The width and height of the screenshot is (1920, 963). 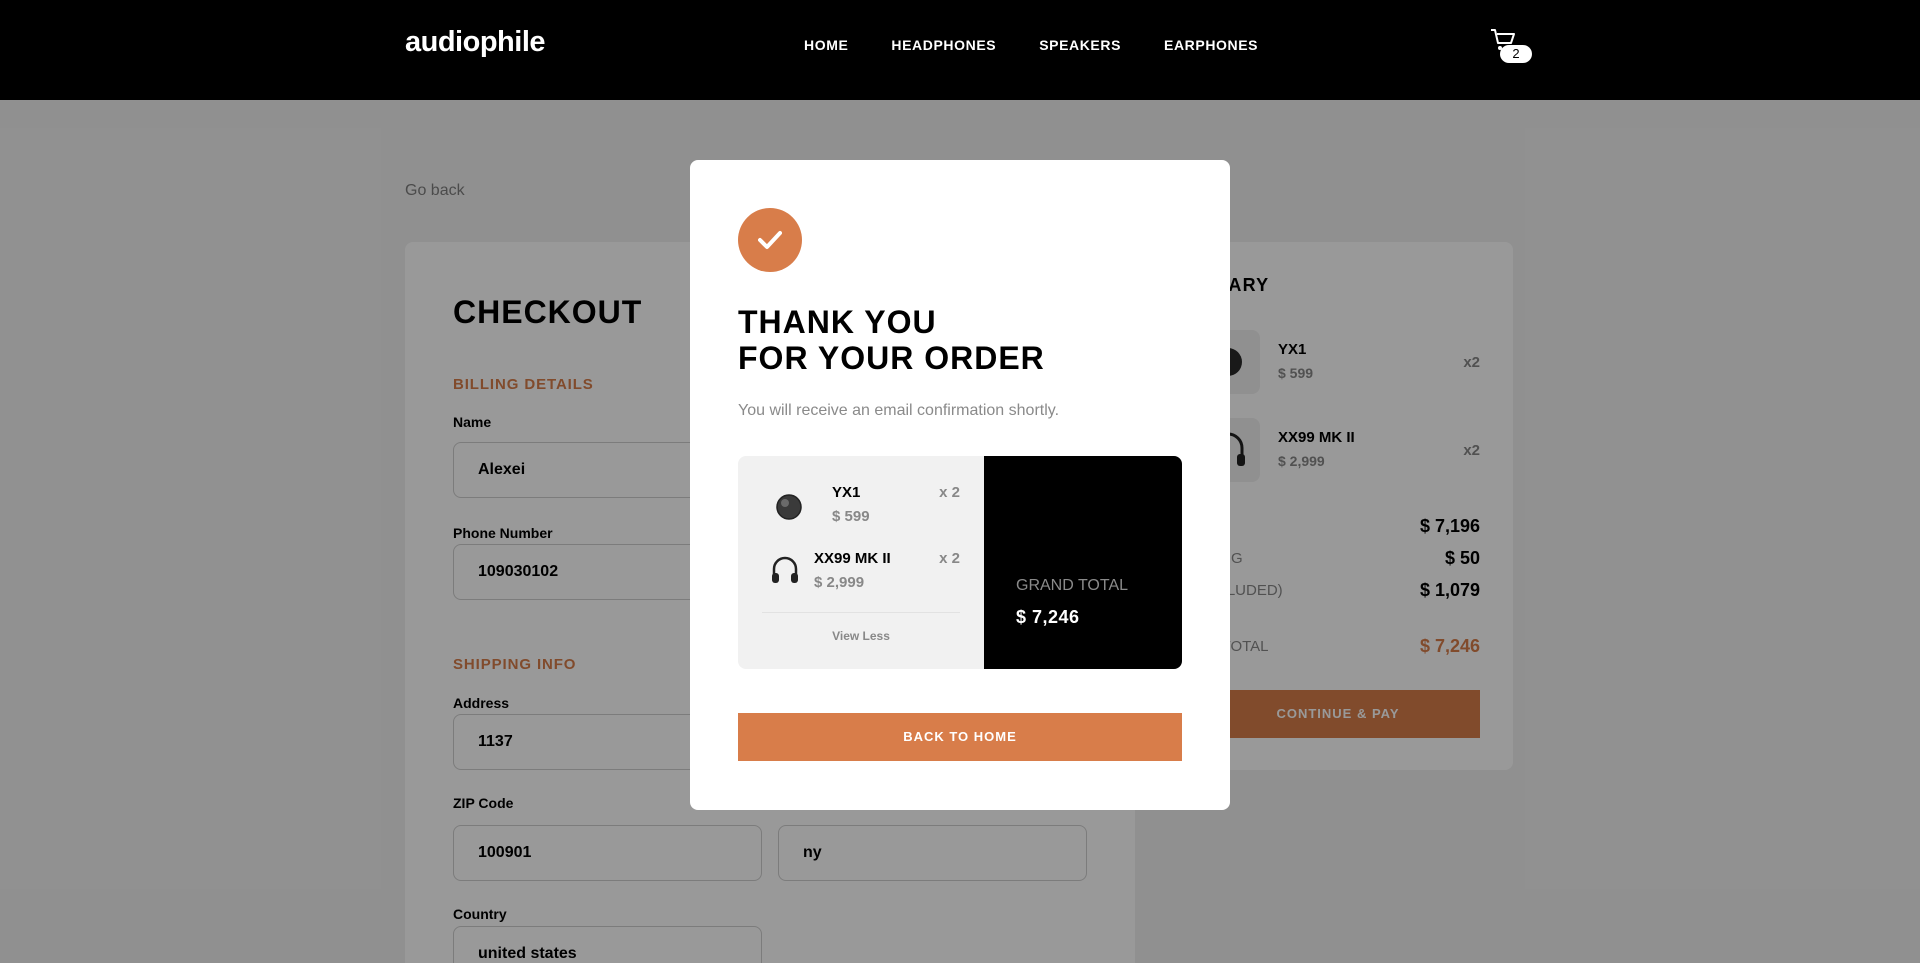 I want to click on nav-earphones: EARPHONES, so click(x=1211, y=45).